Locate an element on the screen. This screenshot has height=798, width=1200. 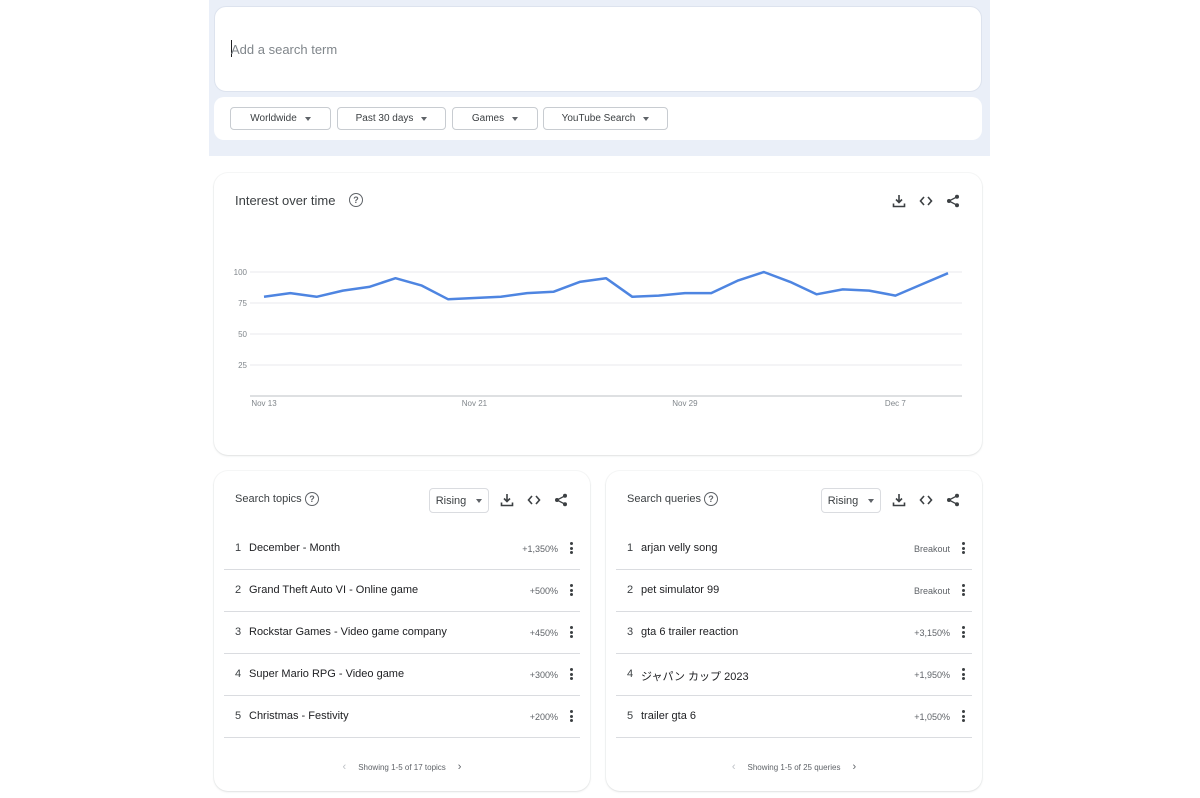
location-filter: Worldwide is located at coordinates (280, 118).